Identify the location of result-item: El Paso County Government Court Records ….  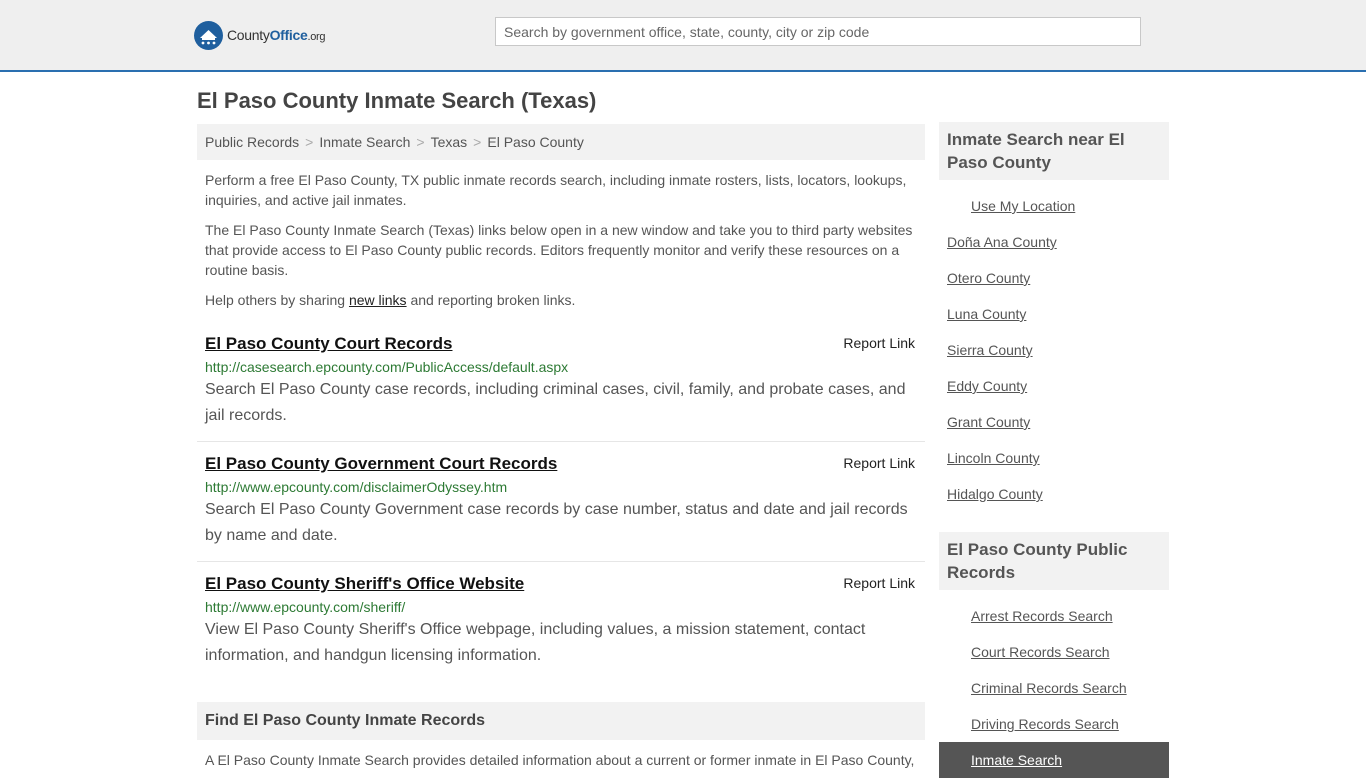
(561, 502).